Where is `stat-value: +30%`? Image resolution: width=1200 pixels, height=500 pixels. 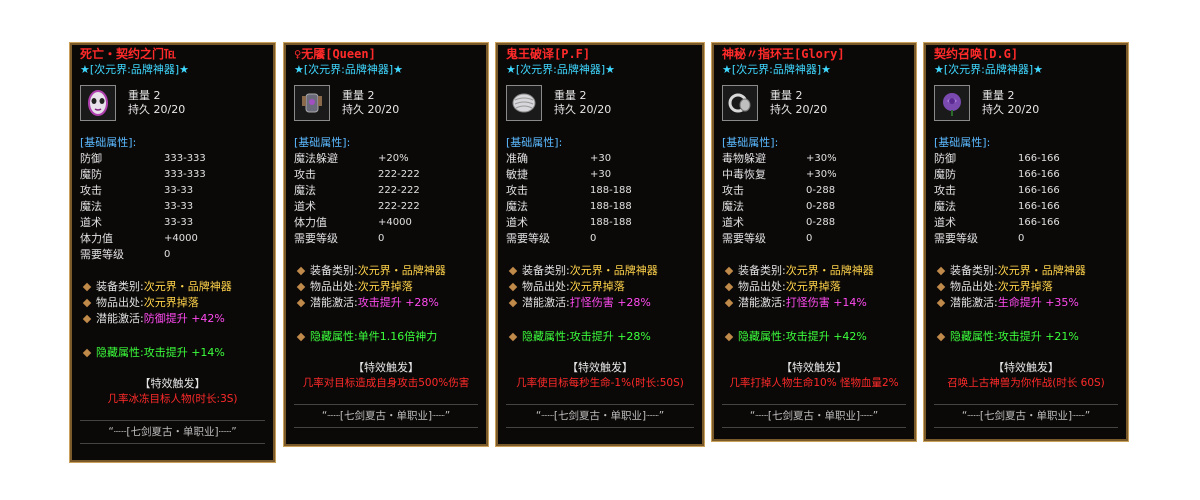
stat-value: +30% is located at coordinates (821, 158).